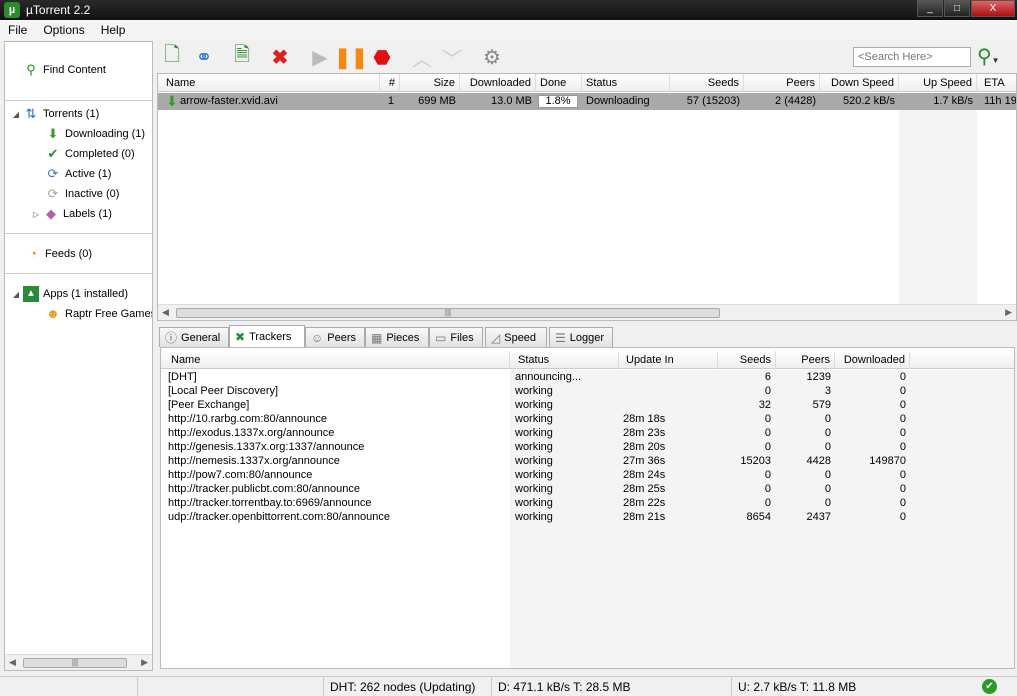  Describe the element at coordinates (988, 56) in the screenshot. I see `search-button: ⚲▼` at that location.